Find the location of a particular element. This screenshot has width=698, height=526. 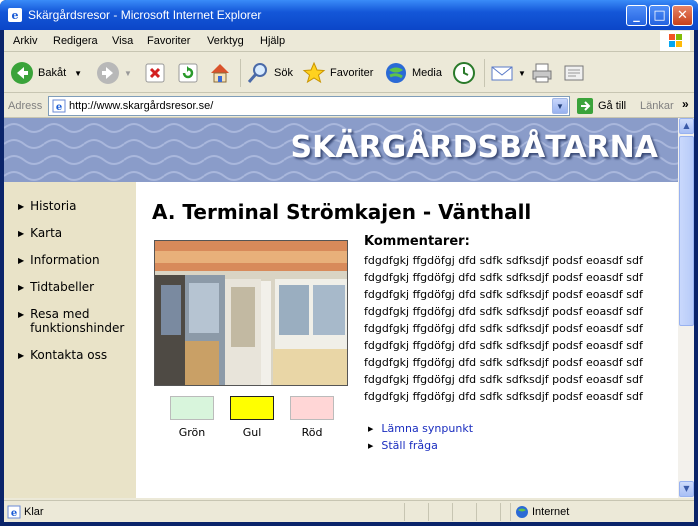

status-text: Klar is located at coordinates (34, 512).